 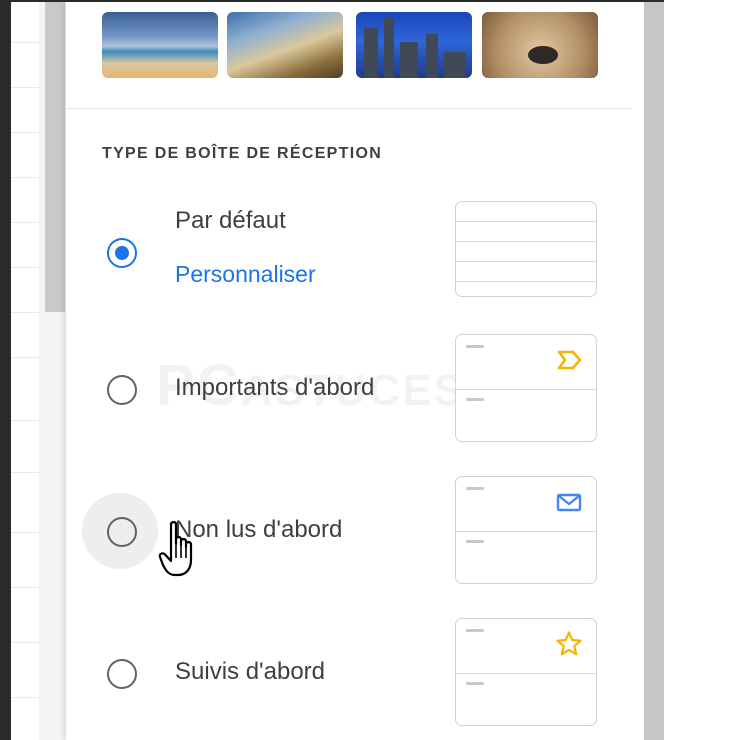 I want to click on preview-starred-first, so click(x=526, y=672).